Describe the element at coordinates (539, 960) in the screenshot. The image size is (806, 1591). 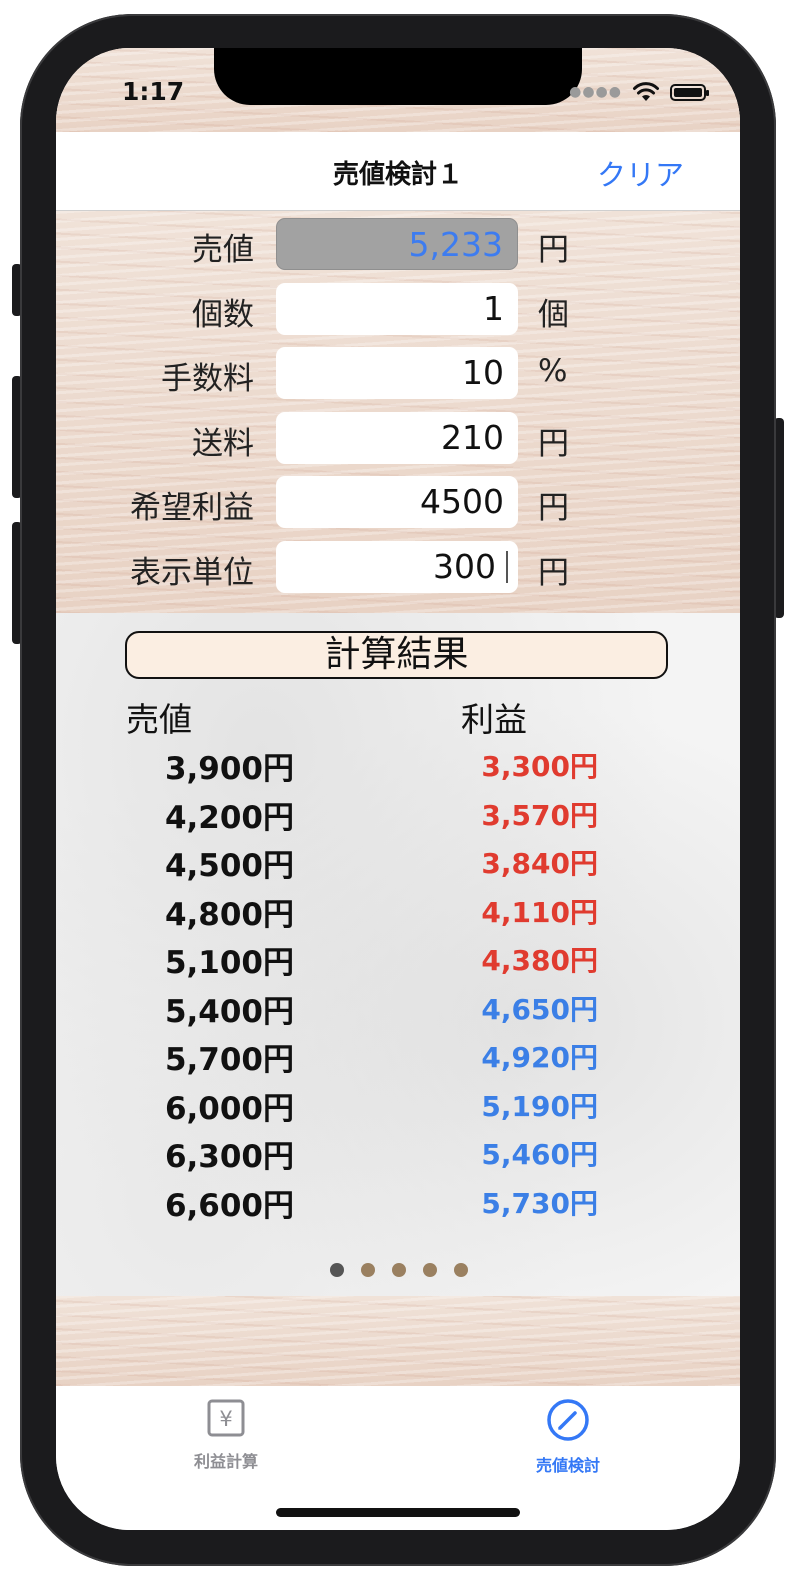
I see `result-profit: 4,380円` at that location.